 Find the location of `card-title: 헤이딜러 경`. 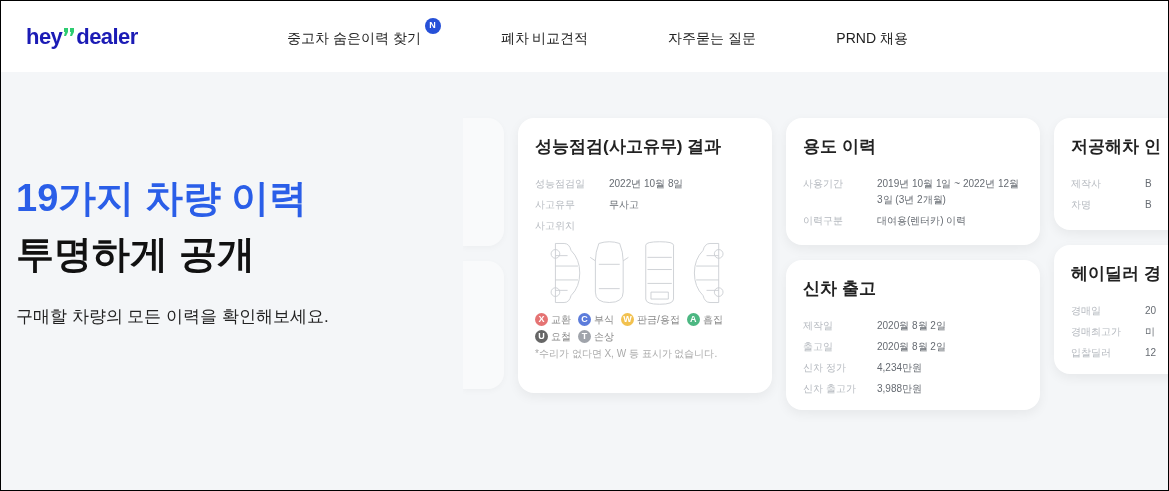

card-title: 헤이딜러 경 is located at coordinates (1116, 274).